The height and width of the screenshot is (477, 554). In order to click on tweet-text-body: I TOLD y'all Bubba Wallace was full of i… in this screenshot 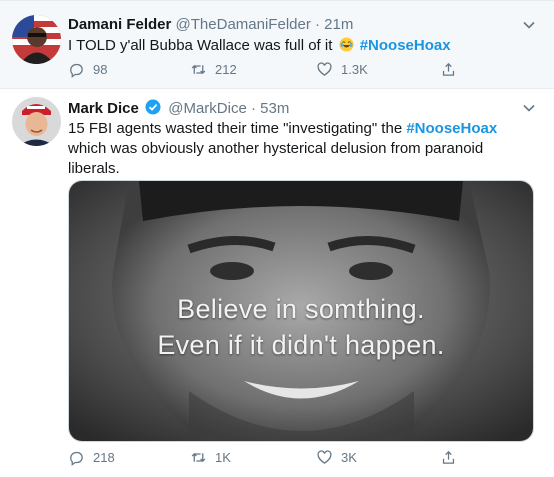, I will do `click(200, 45)`.